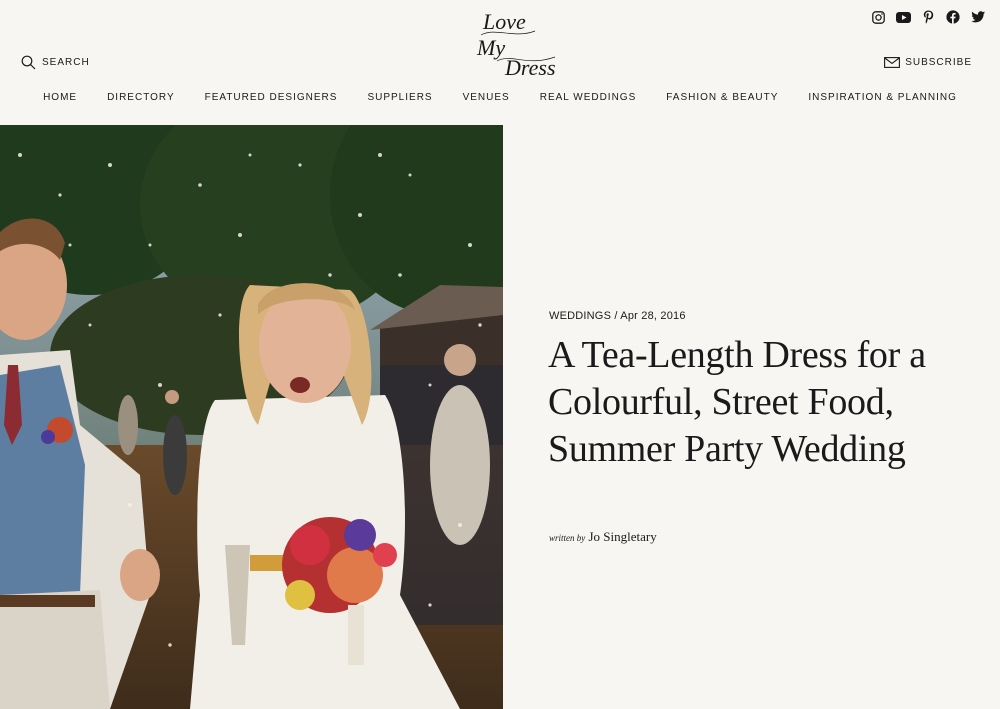 Image resolution: width=1000 pixels, height=709 pixels. I want to click on publish-date: Apr 28, 2016, so click(653, 316).